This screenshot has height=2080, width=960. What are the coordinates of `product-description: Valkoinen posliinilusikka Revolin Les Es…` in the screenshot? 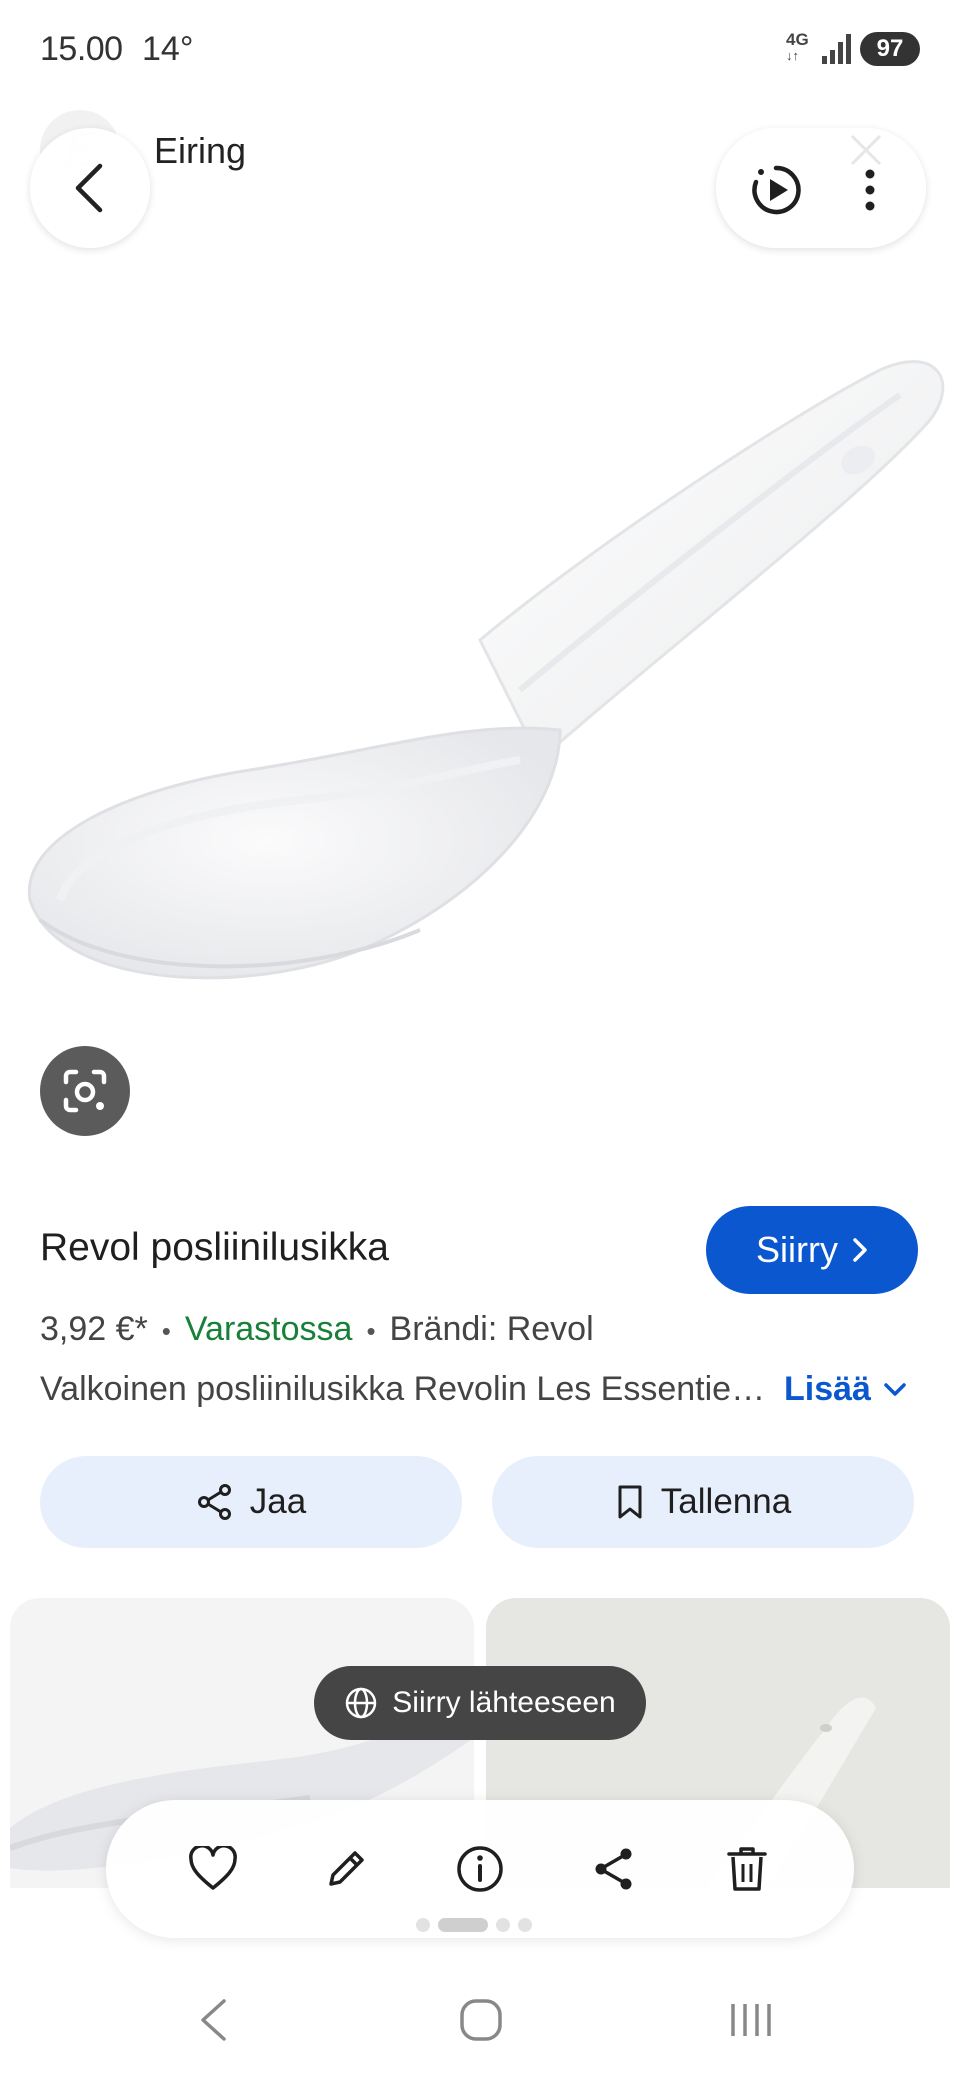 It's located at (403, 1389).